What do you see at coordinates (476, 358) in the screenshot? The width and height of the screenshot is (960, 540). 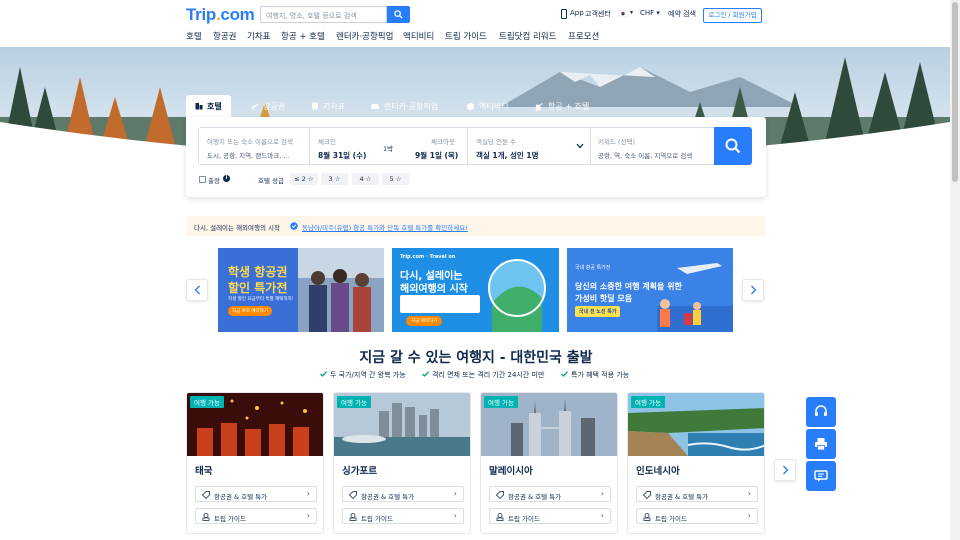 I see `destinations-title: 지금 갈 수 있는 여행지 - 대한민국 출발` at bounding box center [476, 358].